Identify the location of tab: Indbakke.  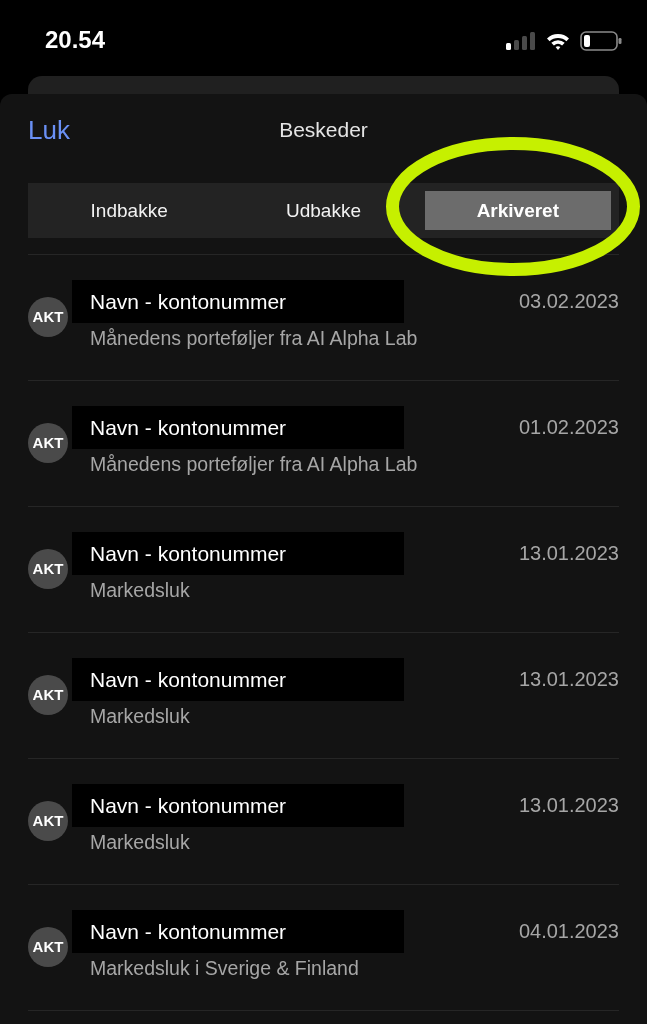
(129, 210).